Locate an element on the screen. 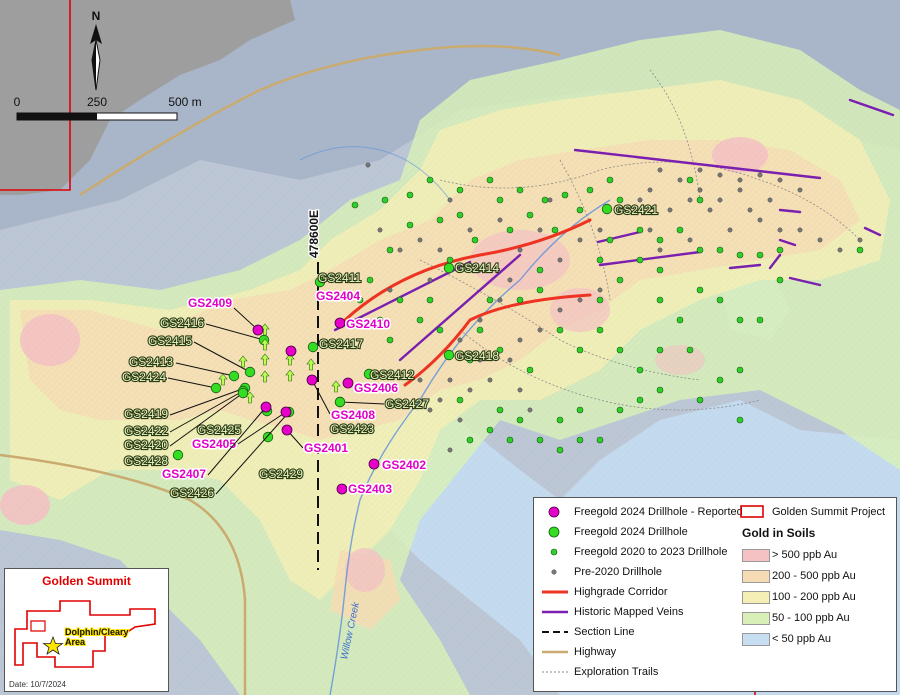 The image size is (900, 695). inset-area-label: Dolphin/Cleary Area is located at coordinates (98, 637).